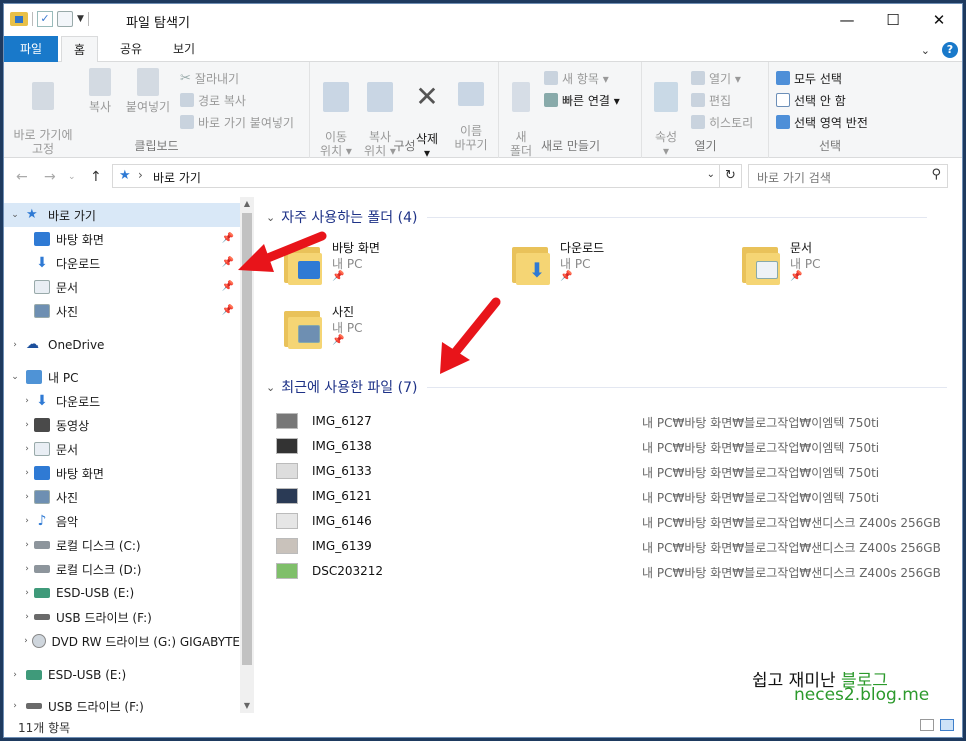  I want to click on open-group-label: 열기, so click(705, 146).